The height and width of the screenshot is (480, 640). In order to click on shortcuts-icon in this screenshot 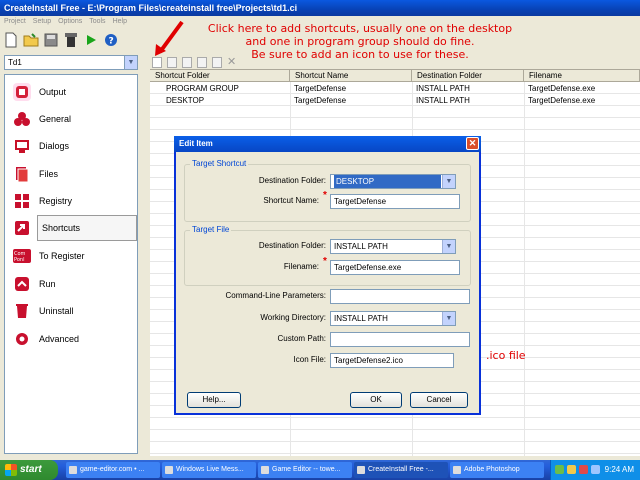, I will do `click(22, 228)`.